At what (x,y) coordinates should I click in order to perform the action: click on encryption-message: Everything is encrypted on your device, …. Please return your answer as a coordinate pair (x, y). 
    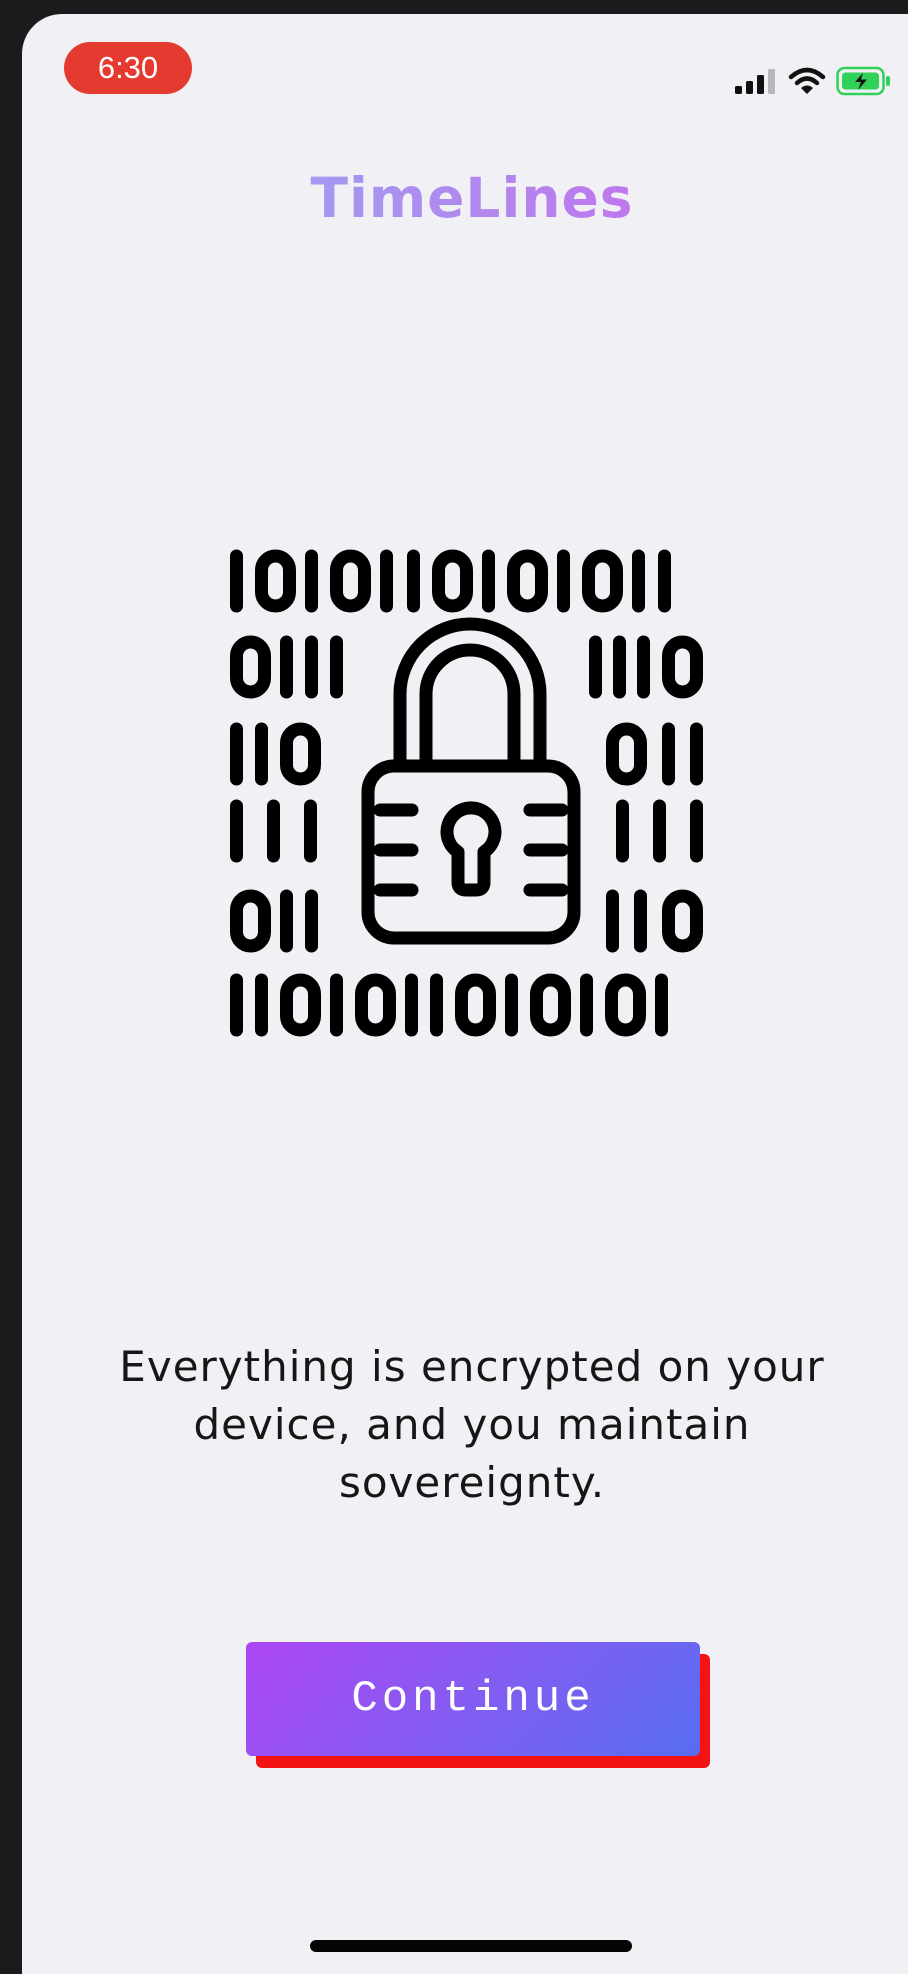
    Looking at the image, I should click on (472, 1424).